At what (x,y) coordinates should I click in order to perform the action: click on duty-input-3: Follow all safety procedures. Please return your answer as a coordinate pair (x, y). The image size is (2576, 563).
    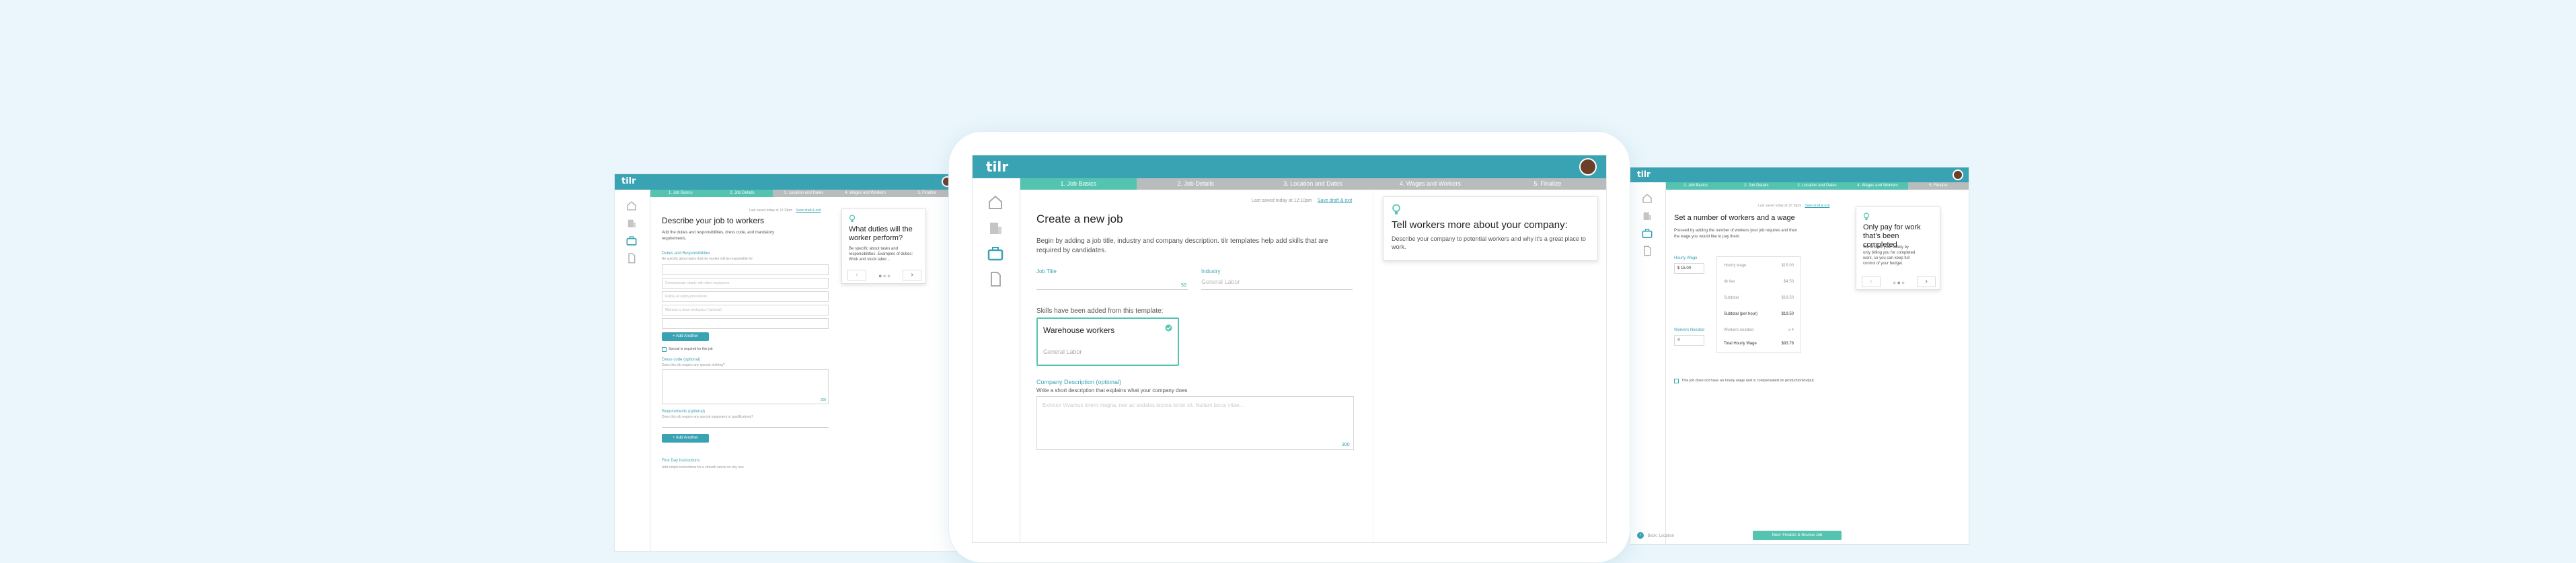
    Looking at the image, I should click on (745, 296).